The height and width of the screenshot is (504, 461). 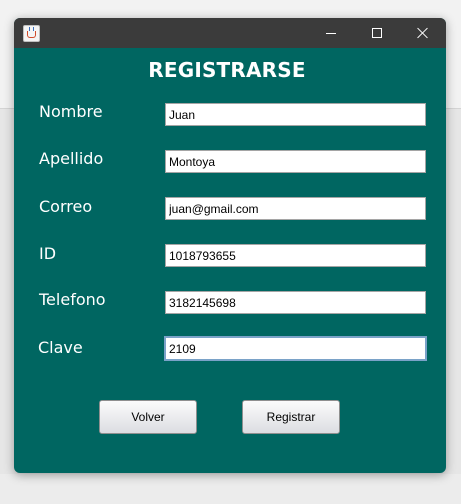 I want to click on maximize-button, so click(x=377, y=33).